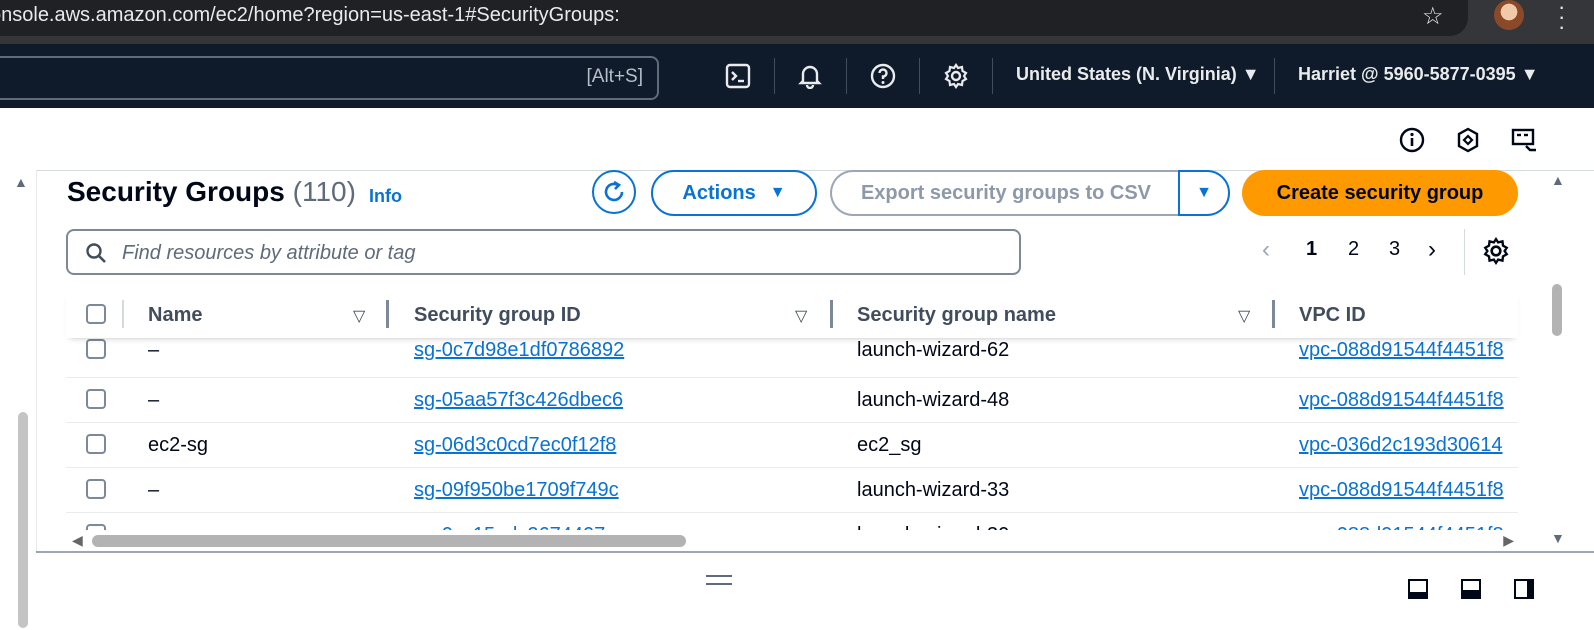 Image resolution: width=1594 pixels, height=630 pixels. What do you see at coordinates (385, 196) in the screenshot?
I see `info-link: Info` at bounding box center [385, 196].